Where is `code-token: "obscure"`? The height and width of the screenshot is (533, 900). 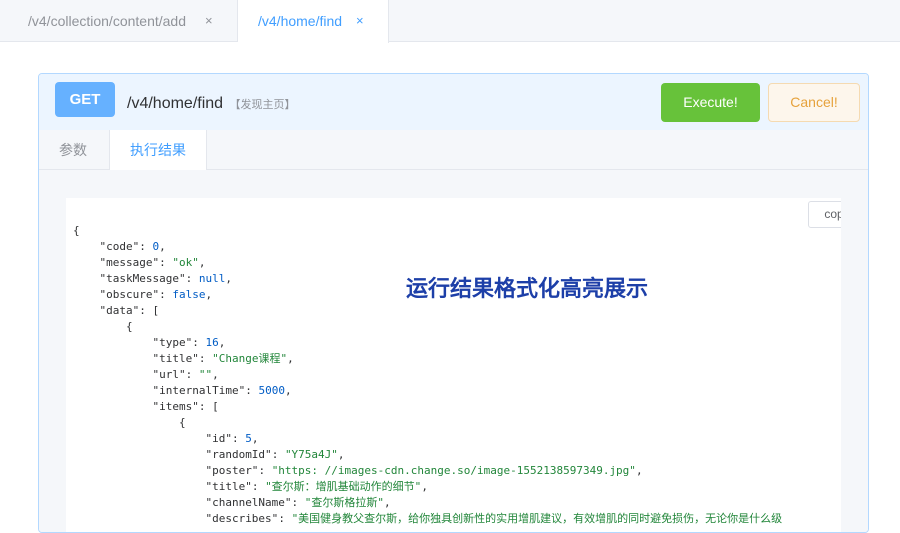 code-token: "obscure" is located at coordinates (129, 294).